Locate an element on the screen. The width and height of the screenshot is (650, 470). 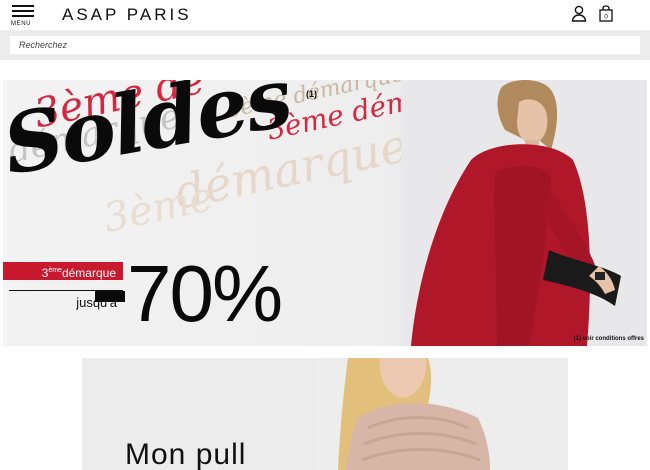
menu-label: MENU is located at coordinates (21, 24).